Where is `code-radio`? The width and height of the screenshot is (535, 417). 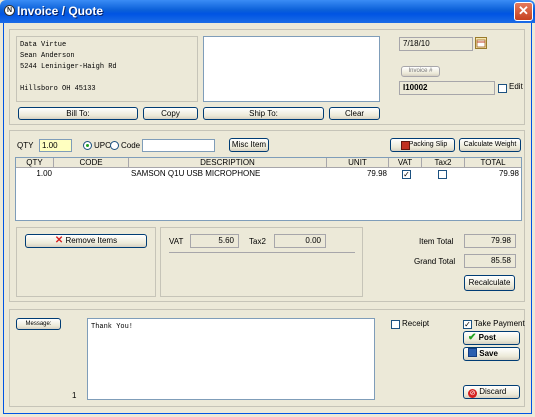 code-radio is located at coordinates (114, 145).